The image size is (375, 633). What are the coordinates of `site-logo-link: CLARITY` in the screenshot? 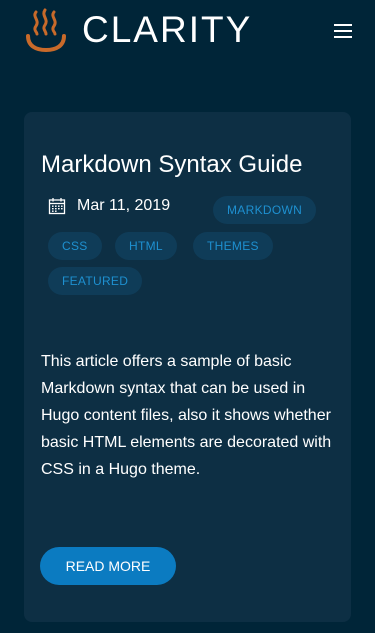 It's located at (138, 30).